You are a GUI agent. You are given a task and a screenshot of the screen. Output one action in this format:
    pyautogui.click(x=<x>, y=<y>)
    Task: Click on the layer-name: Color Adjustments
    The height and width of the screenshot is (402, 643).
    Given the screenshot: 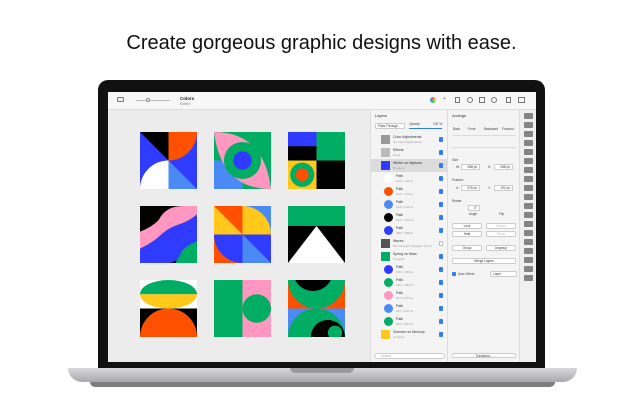 What is the action you would take?
    pyautogui.click(x=407, y=137)
    